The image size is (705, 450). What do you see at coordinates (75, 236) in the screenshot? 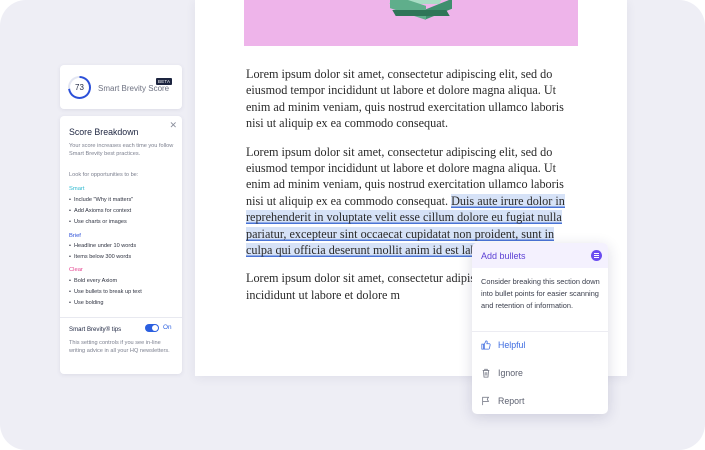
I see `category-brief-label: Brief` at bounding box center [75, 236].